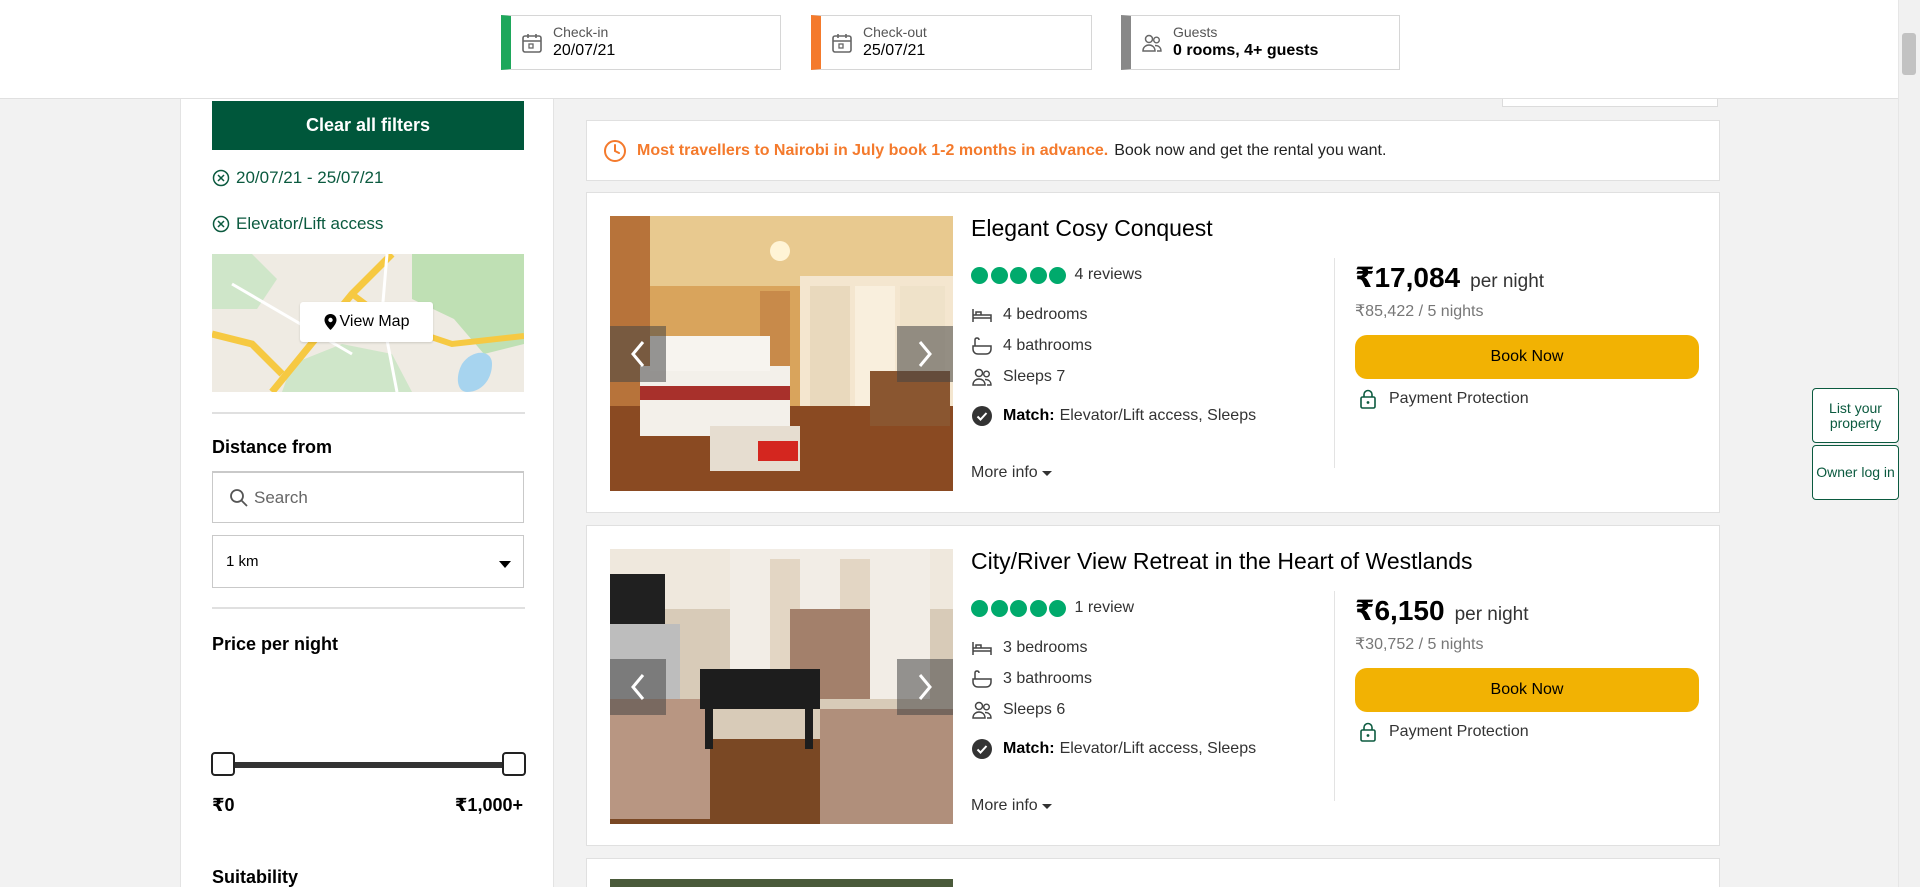 The image size is (1920, 887). What do you see at coordinates (330, 322) in the screenshot?
I see `map-pin-icon` at bounding box center [330, 322].